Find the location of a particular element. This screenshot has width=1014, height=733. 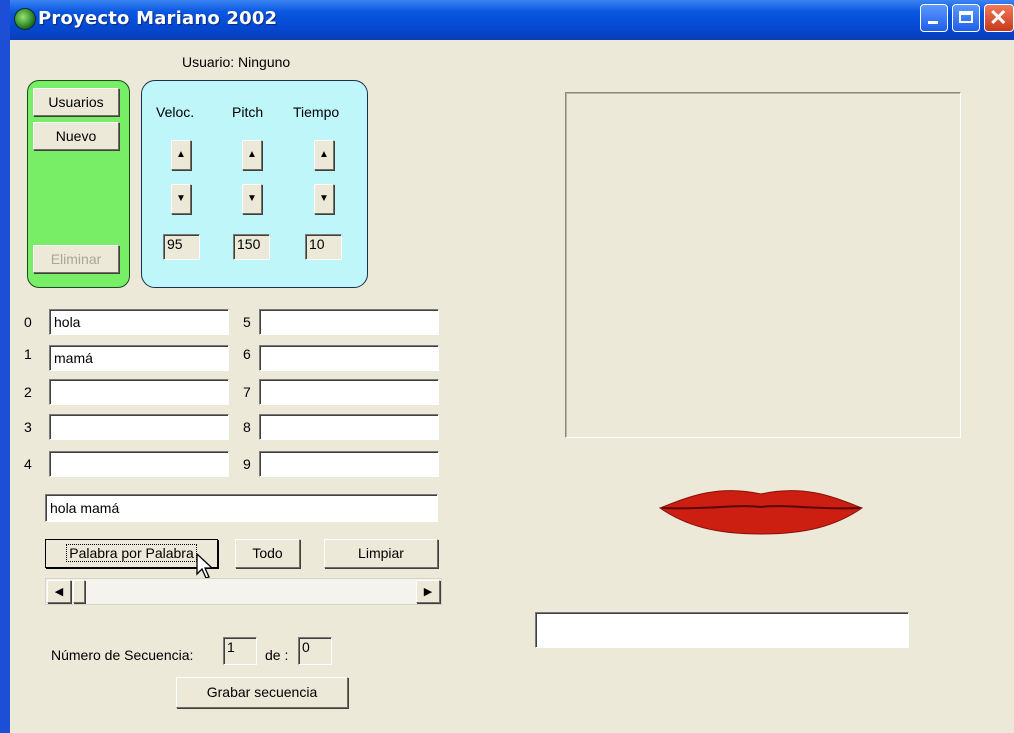

word-index-5: 5 is located at coordinates (247, 322).